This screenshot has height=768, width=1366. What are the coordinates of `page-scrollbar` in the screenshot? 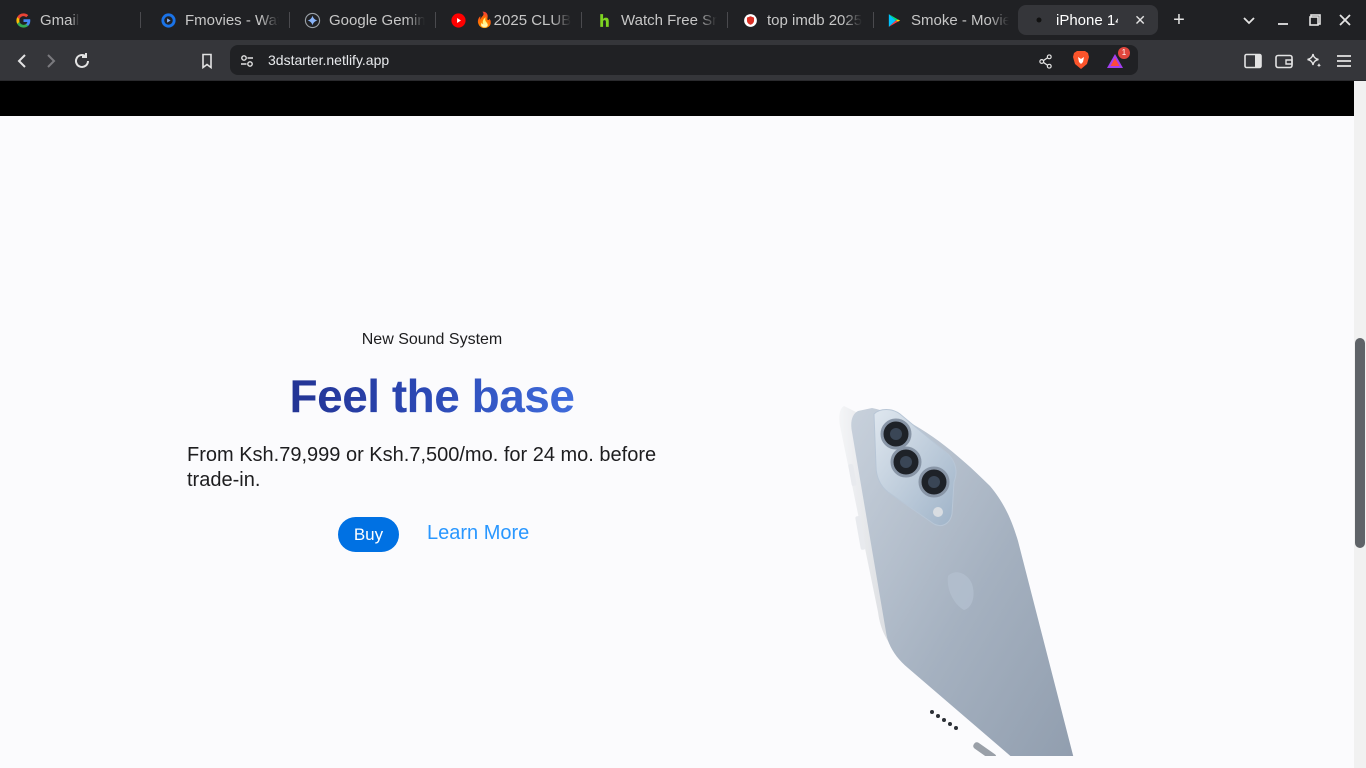 It's located at (1360, 424).